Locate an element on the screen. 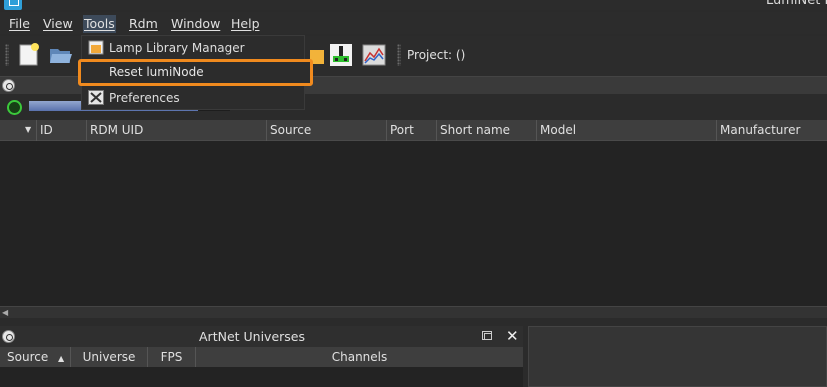  collapse-toggle-icon is located at coordinates (8, 85).